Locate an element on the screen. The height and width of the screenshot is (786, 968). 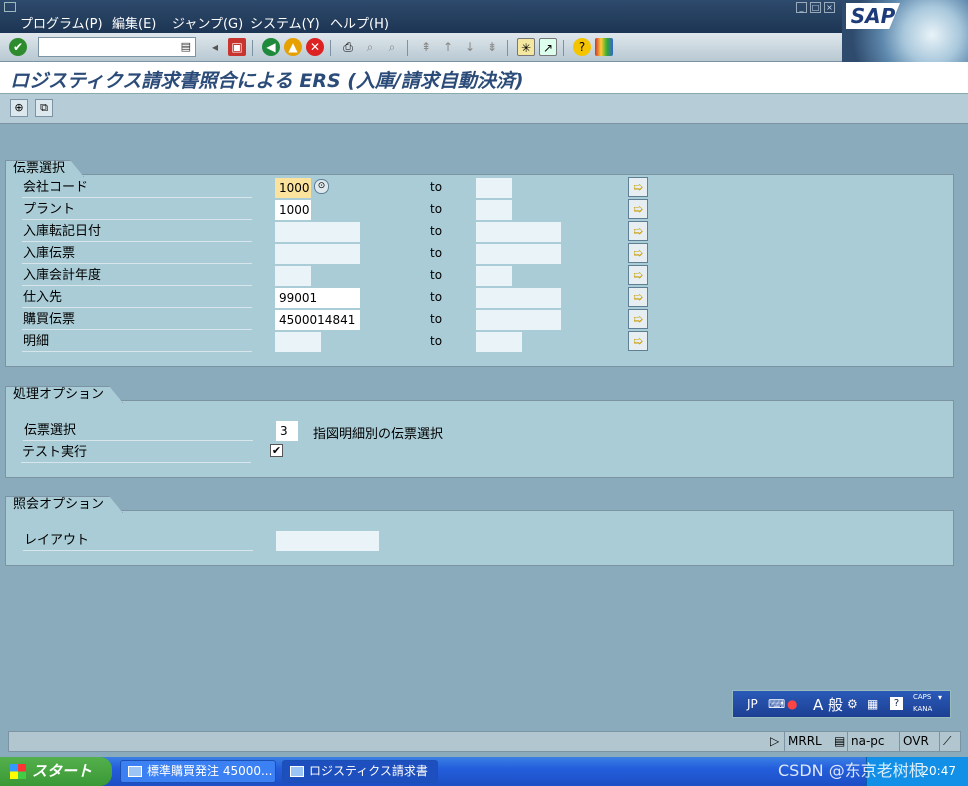
first-page-icon: ⇞ is located at coordinates (426, 47).